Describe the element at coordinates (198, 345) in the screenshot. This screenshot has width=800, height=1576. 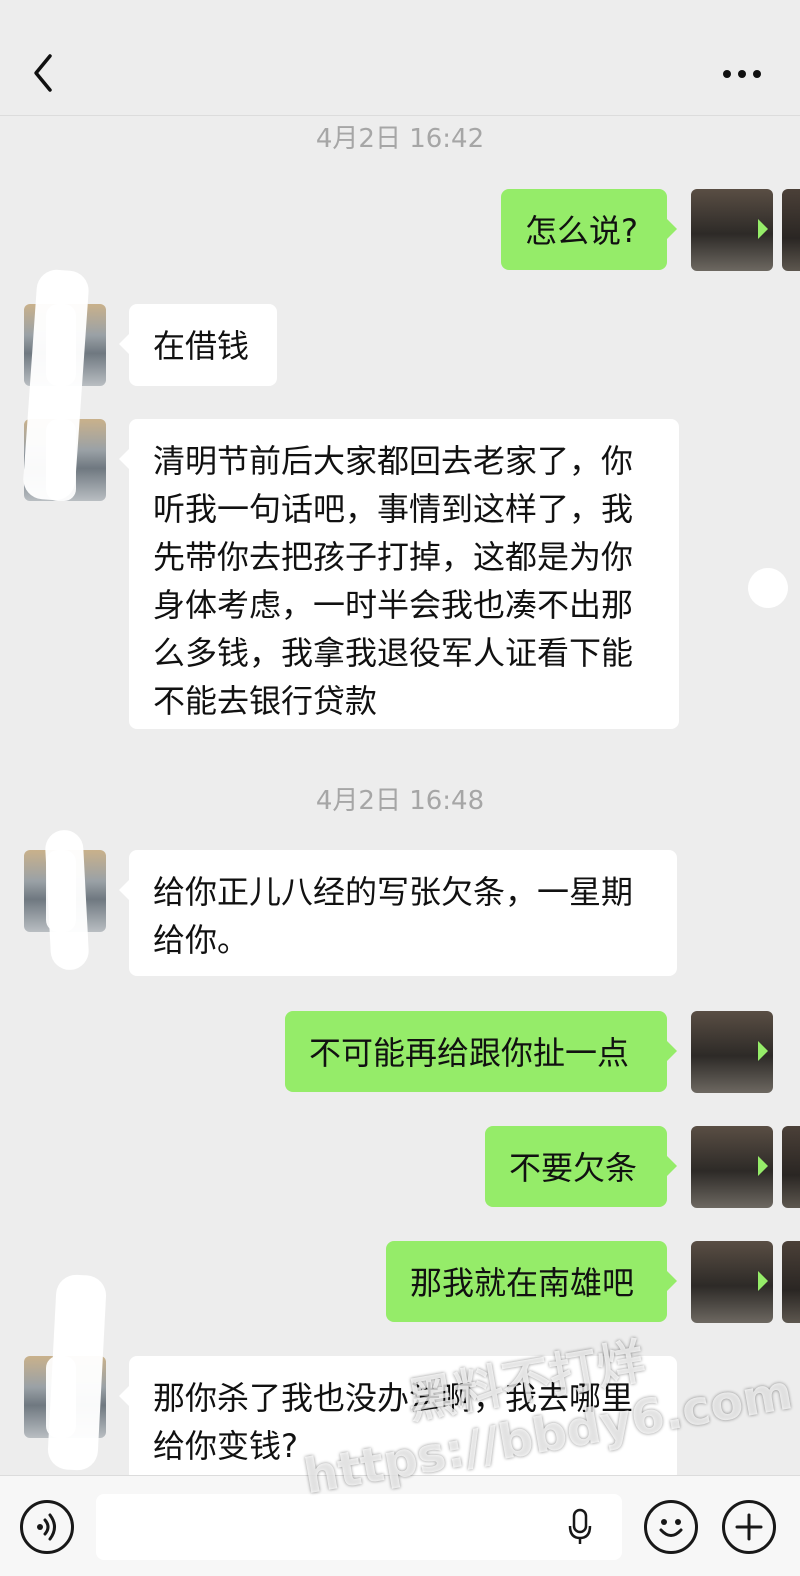
I see `message-bubble-incoming: 在借钱` at that location.